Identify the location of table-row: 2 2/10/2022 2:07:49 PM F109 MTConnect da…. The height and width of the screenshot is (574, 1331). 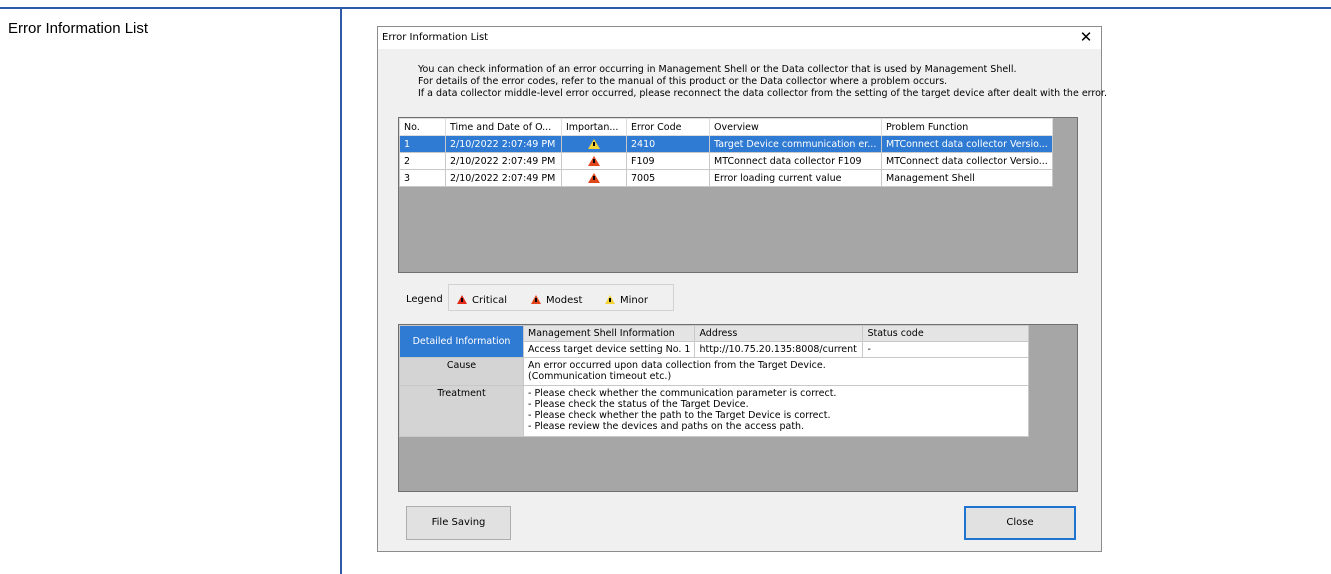
(726, 161).